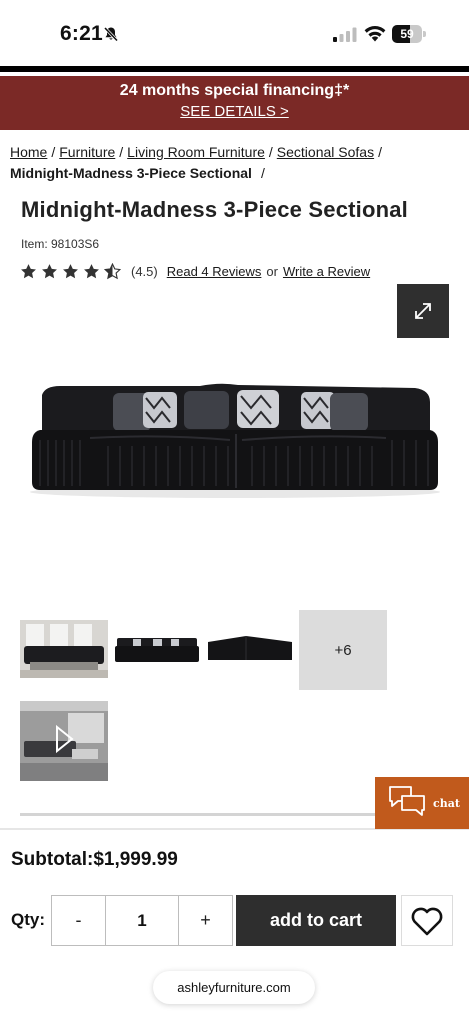  I want to click on write-review-link: Write a Review, so click(326, 271).